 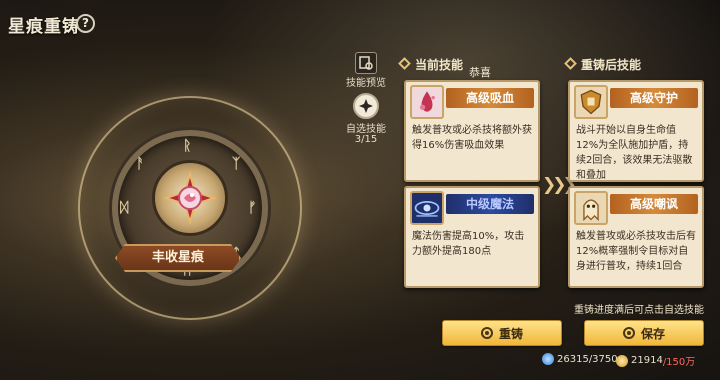 What do you see at coordinates (366, 81) in the screenshot?
I see `skill-preview-label: 技能预览` at bounding box center [366, 81].